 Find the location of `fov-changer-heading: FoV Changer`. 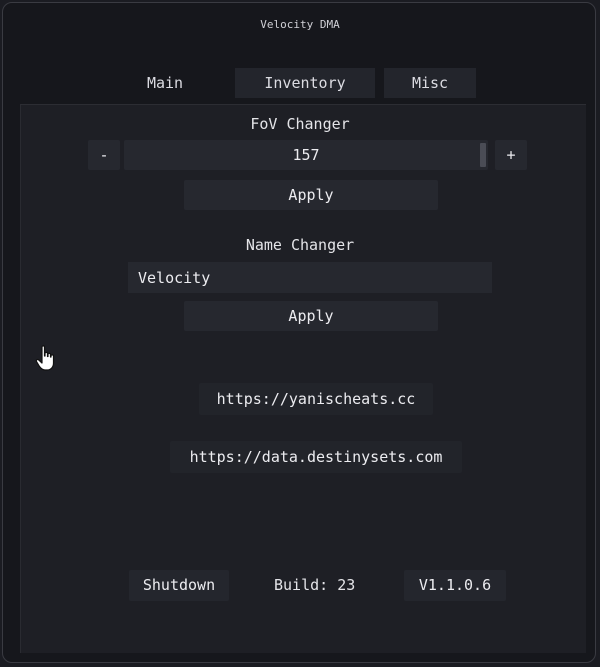

fov-changer-heading: FoV Changer is located at coordinates (300, 124).